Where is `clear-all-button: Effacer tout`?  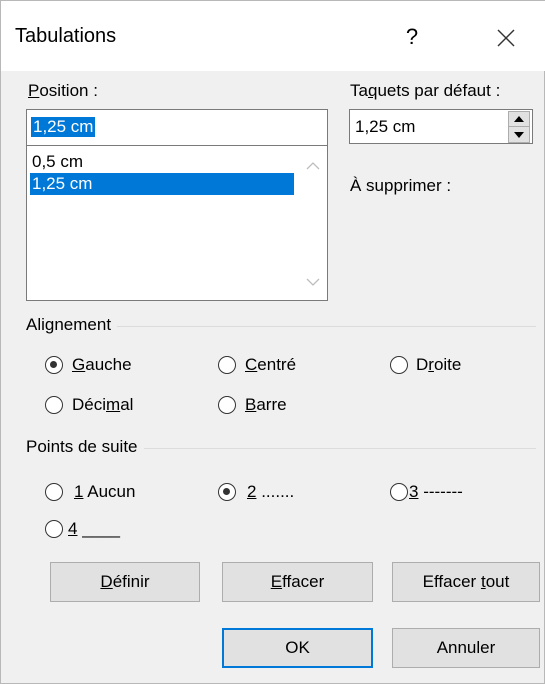
clear-all-button: Effacer tout is located at coordinates (466, 582).